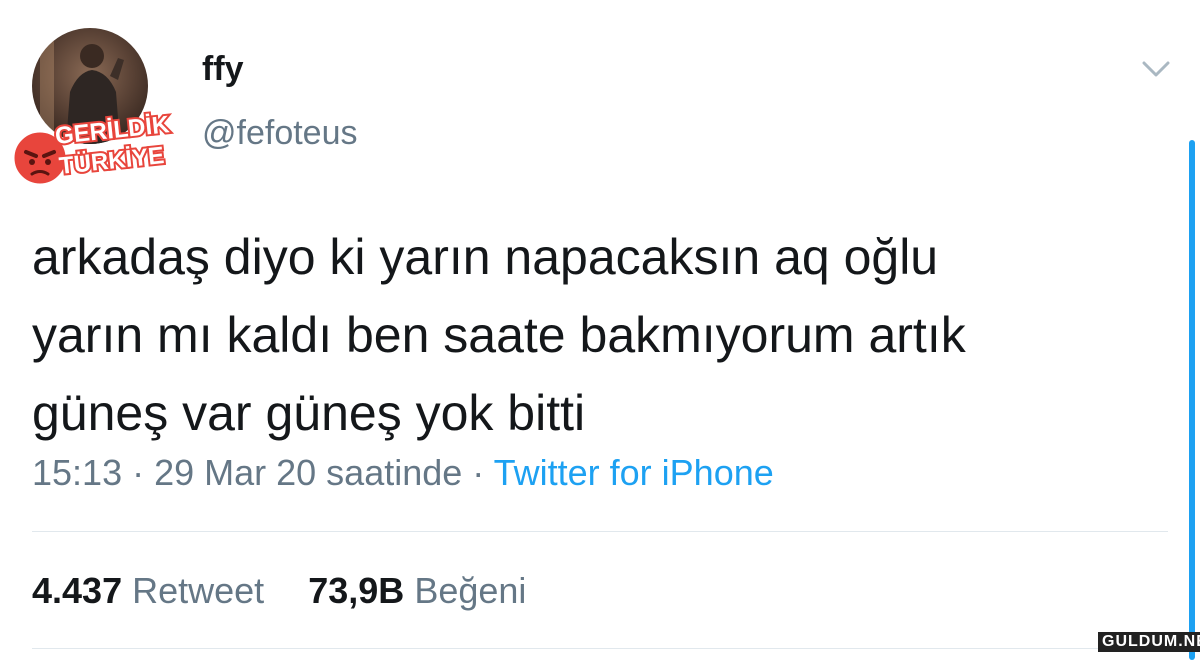 This screenshot has height=660, width=1200. I want to click on tweet-stats: 4.437 Retweet 73,9B Beğeni, so click(279, 591).